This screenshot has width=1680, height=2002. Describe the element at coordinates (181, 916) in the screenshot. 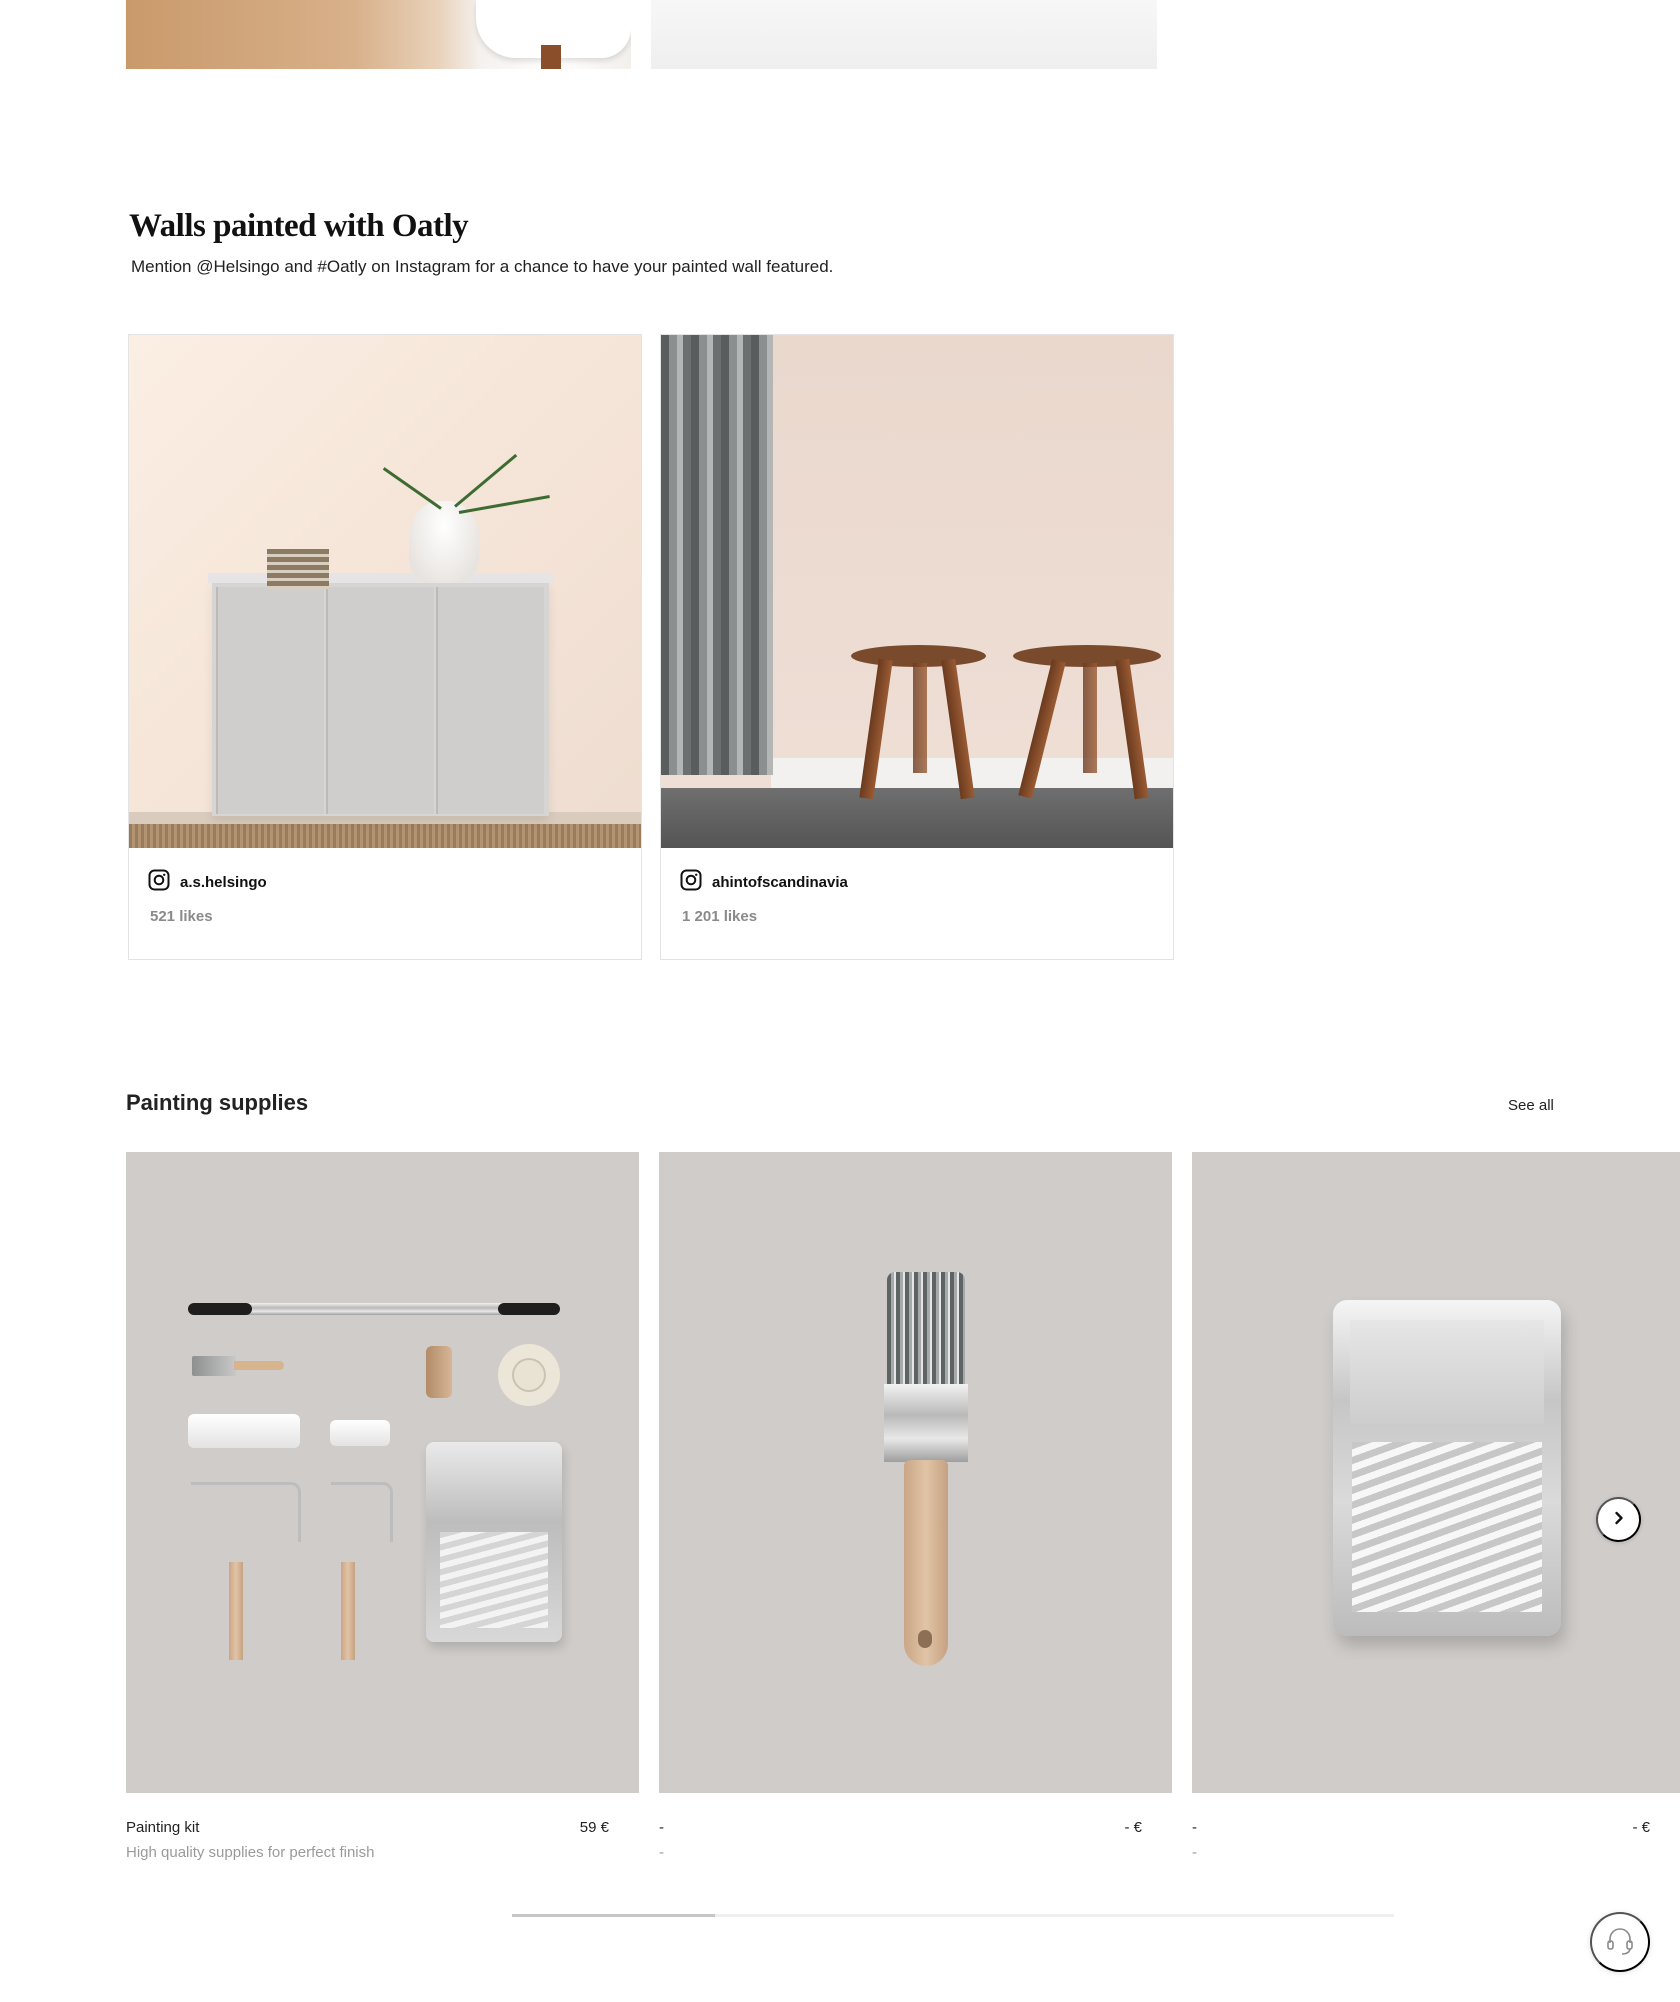

I see `like-count: 521 likes` at that location.